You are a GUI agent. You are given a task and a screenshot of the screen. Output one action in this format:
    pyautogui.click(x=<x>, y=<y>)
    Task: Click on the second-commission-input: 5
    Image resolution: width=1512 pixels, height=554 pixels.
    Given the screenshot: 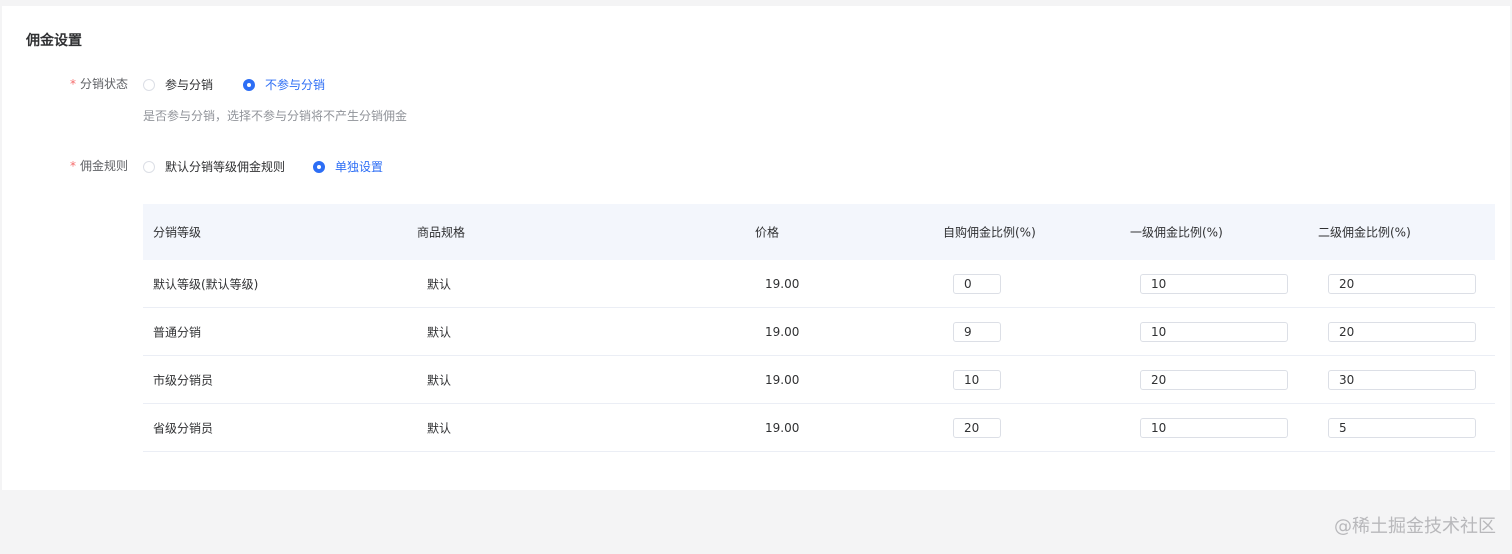 What is the action you would take?
    pyautogui.click(x=1402, y=427)
    